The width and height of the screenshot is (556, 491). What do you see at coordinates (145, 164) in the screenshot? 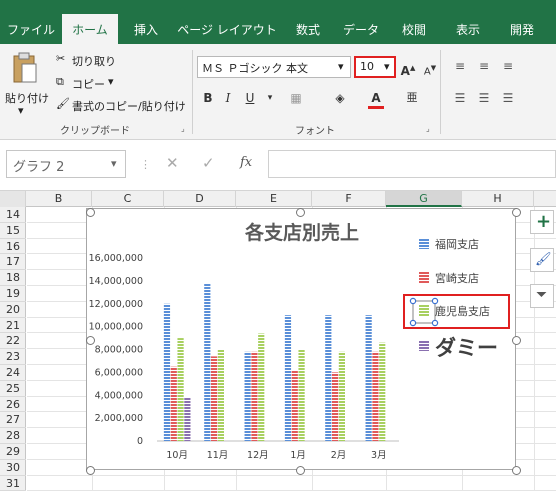
I see `more-icon: ⋮` at bounding box center [145, 164].